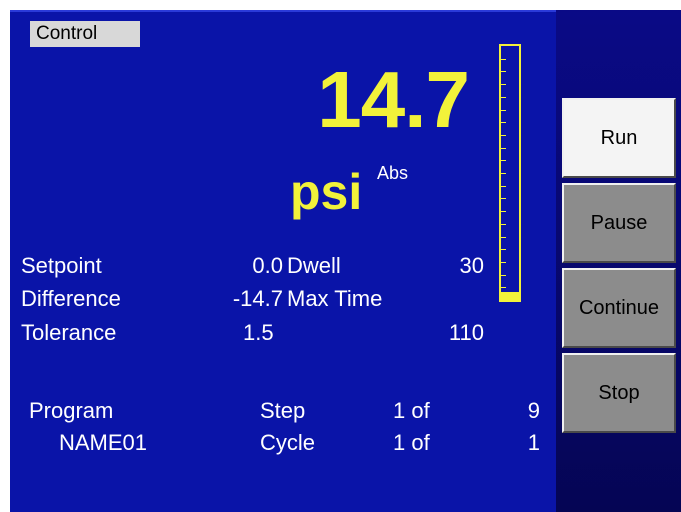 The height and width of the screenshot is (512, 681). What do you see at coordinates (71, 410) in the screenshot?
I see `program-label: Program` at bounding box center [71, 410].